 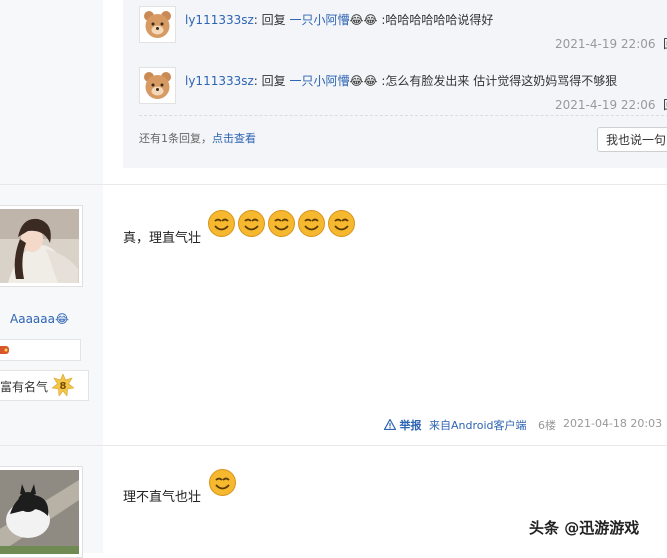 What do you see at coordinates (175, 138) in the screenshot?
I see `more-replies-text: 还有1条回复，` at bounding box center [175, 138].